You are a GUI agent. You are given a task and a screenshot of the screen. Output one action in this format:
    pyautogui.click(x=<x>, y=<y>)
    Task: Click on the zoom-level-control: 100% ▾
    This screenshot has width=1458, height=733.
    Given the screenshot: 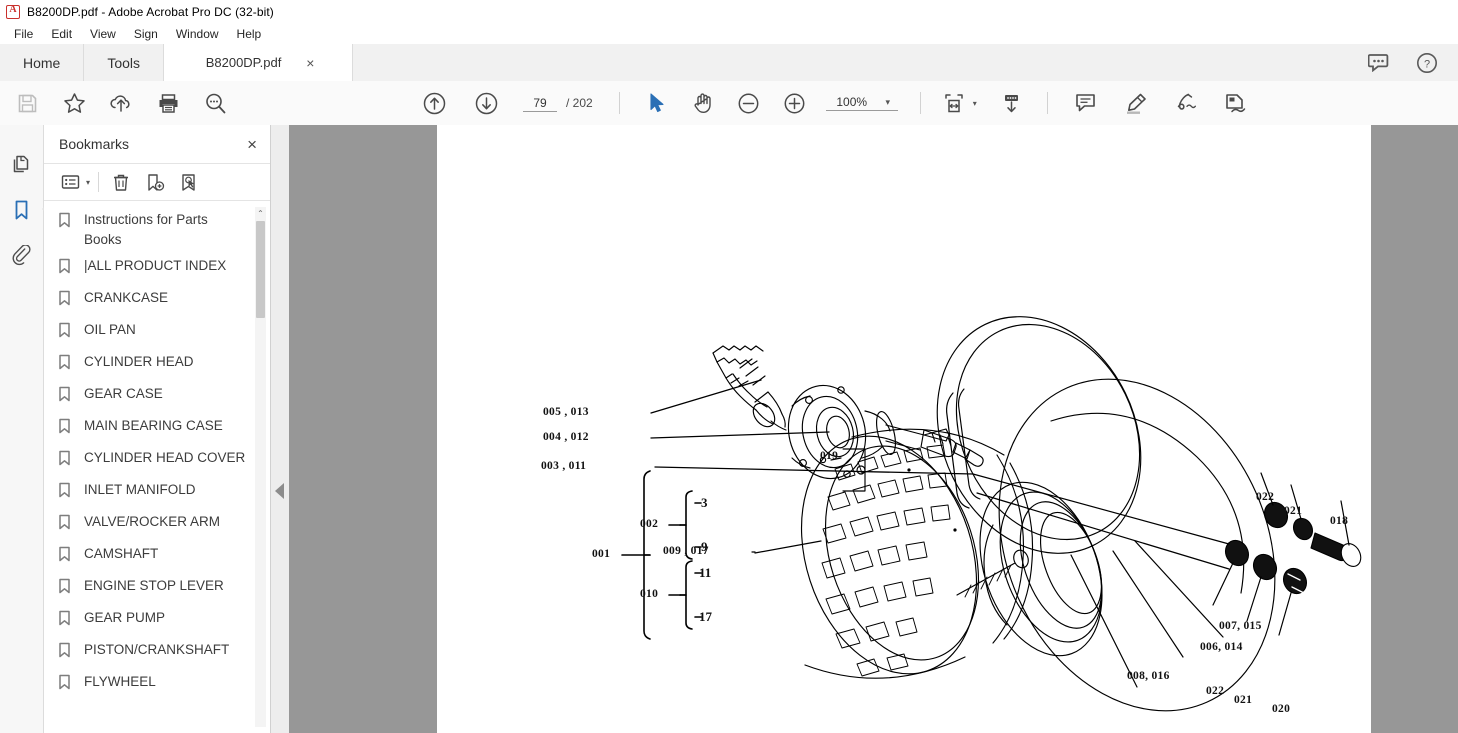 What is the action you would take?
    pyautogui.click(x=861, y=103)
    